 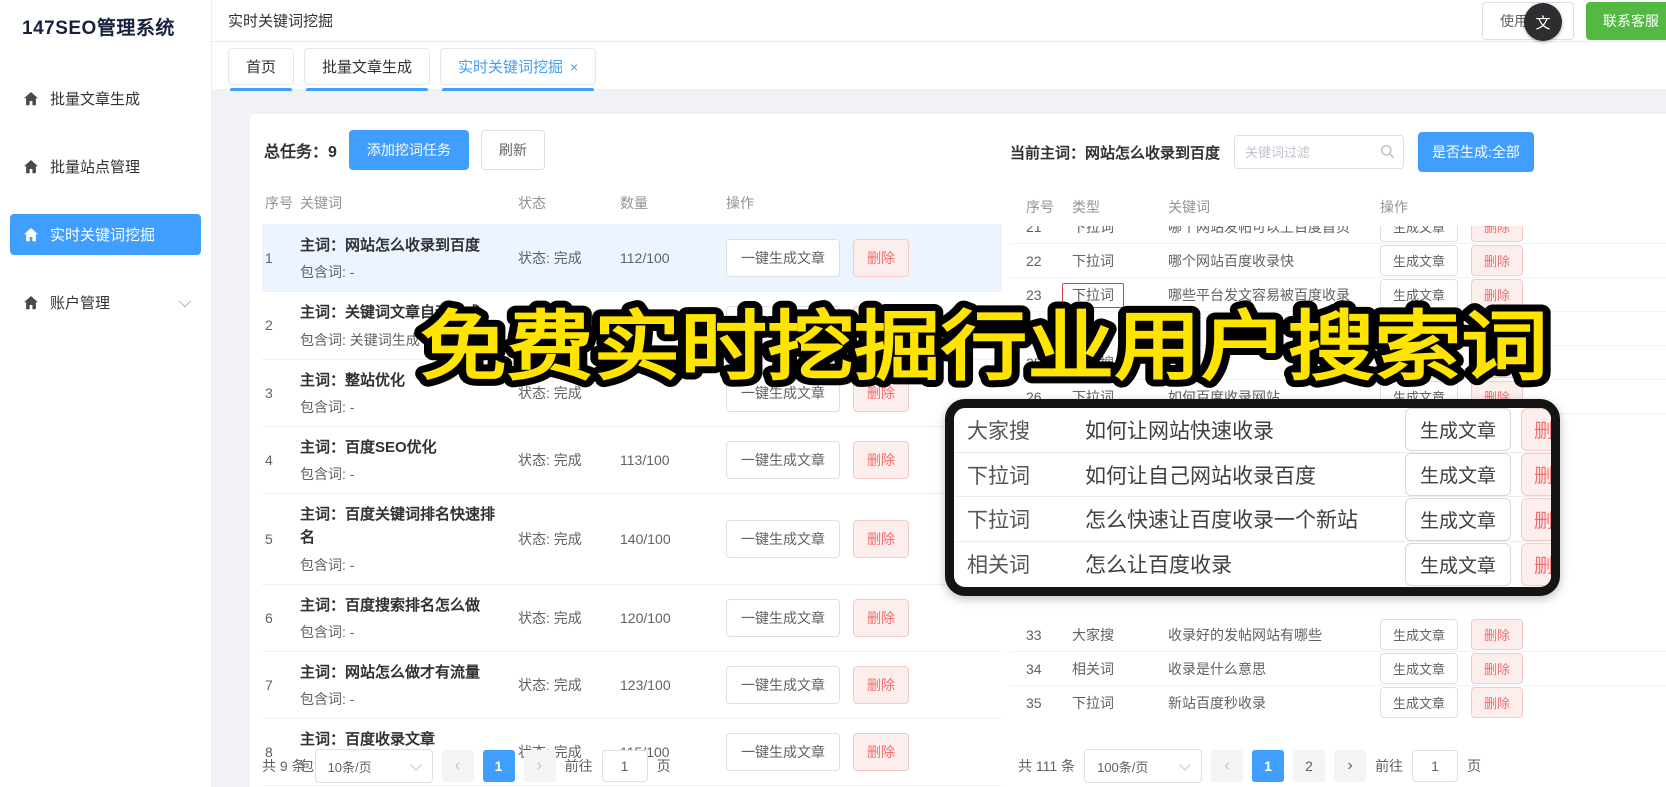 I want to click on tab-1: 首页, so click(x=261, y=70).